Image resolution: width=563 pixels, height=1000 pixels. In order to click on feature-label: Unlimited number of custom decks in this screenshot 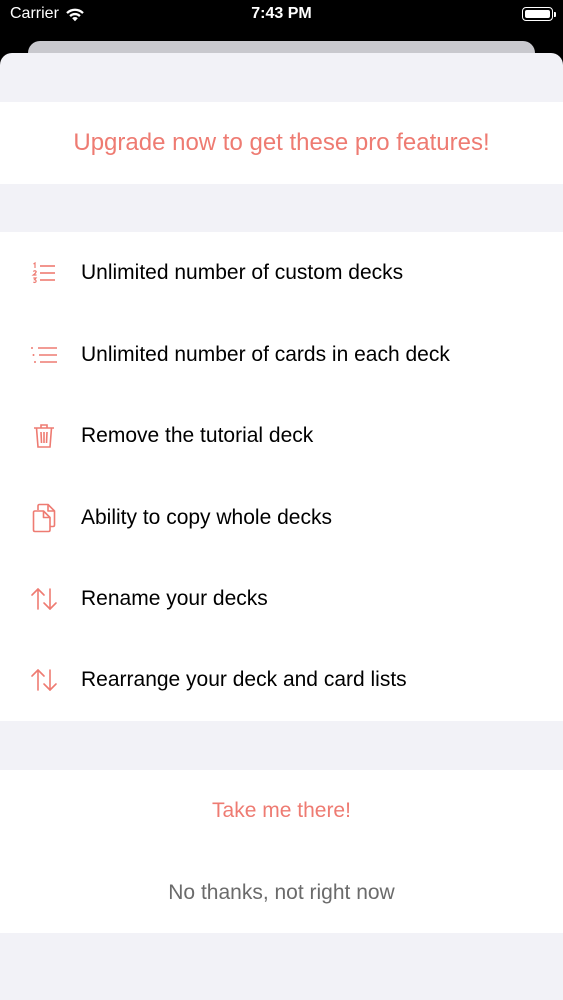, I will do `click(242, 272)`.